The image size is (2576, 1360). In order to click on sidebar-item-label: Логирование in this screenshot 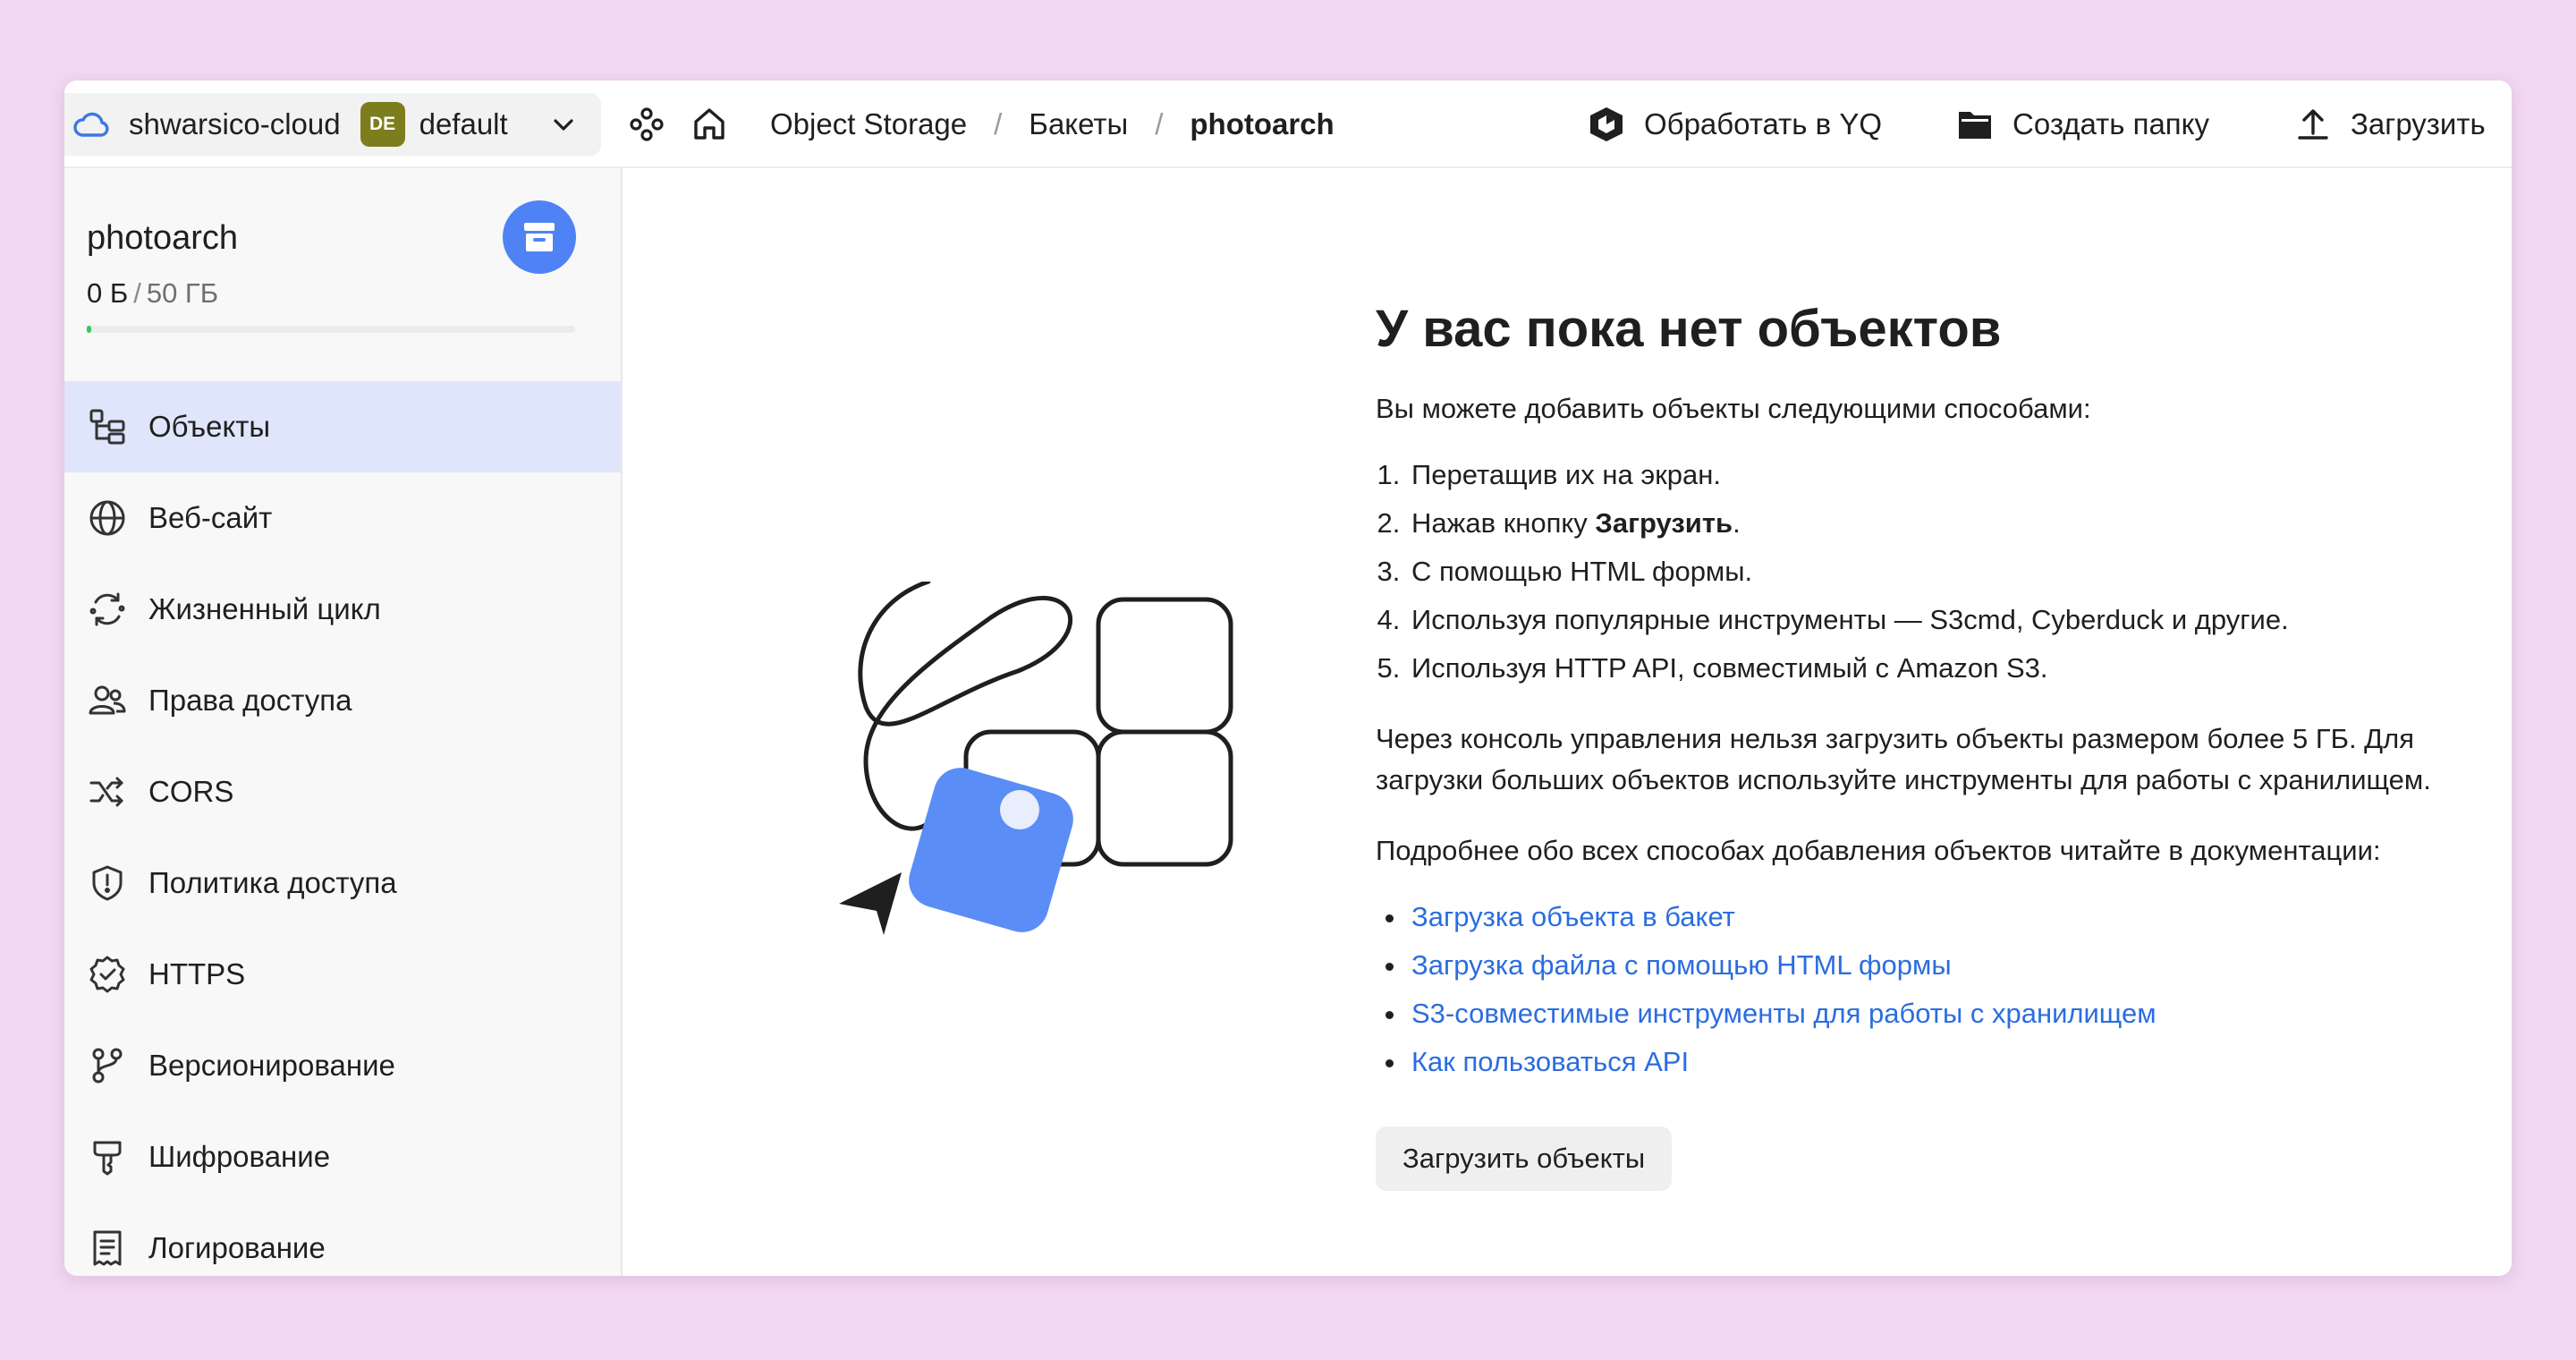, I will do `click(237, 1247)`.